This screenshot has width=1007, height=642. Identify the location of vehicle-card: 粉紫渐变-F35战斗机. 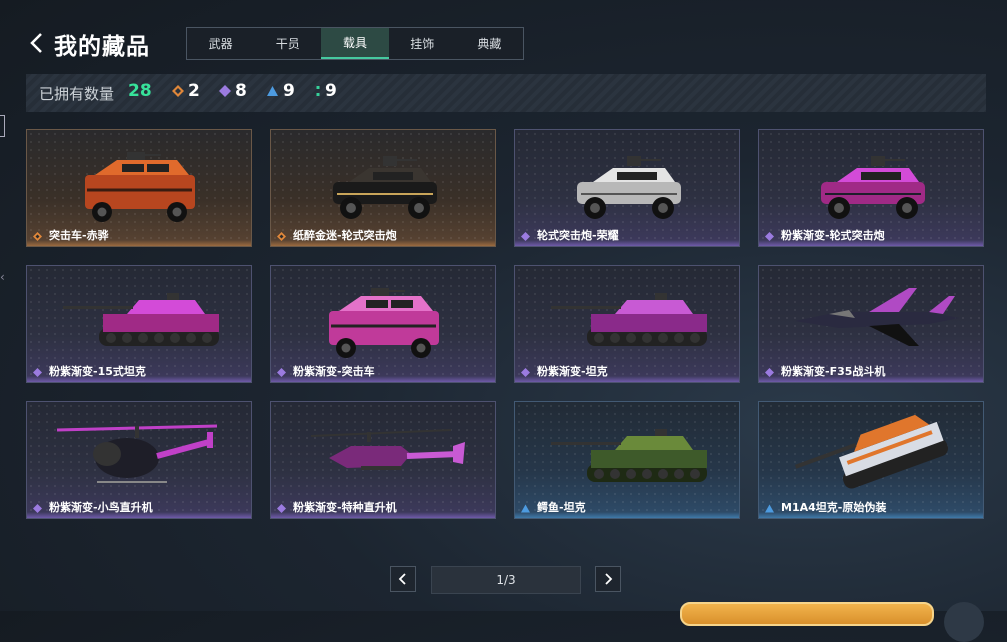
(871, 324).